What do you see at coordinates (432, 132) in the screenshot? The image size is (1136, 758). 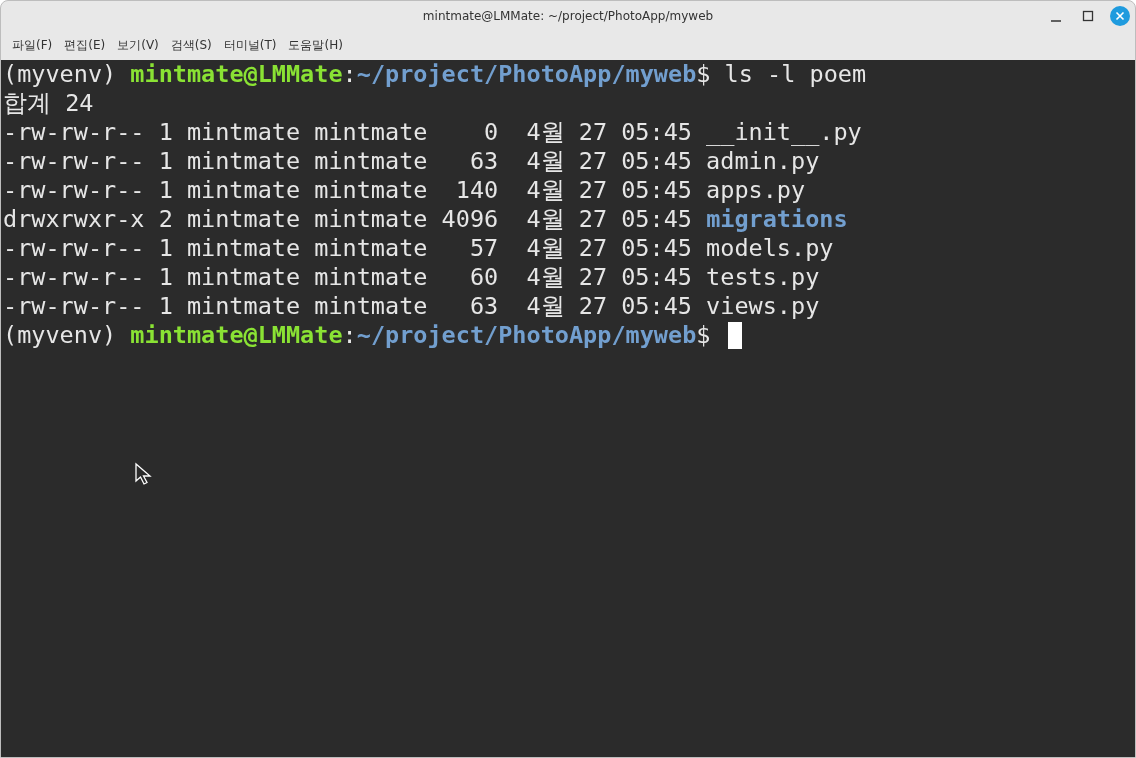 I see `terminal-line: -rw-rw-r-- 1 mintmate mintmate 0 4월 27 05:45 __init__.py` at bounding box center [432, 132].